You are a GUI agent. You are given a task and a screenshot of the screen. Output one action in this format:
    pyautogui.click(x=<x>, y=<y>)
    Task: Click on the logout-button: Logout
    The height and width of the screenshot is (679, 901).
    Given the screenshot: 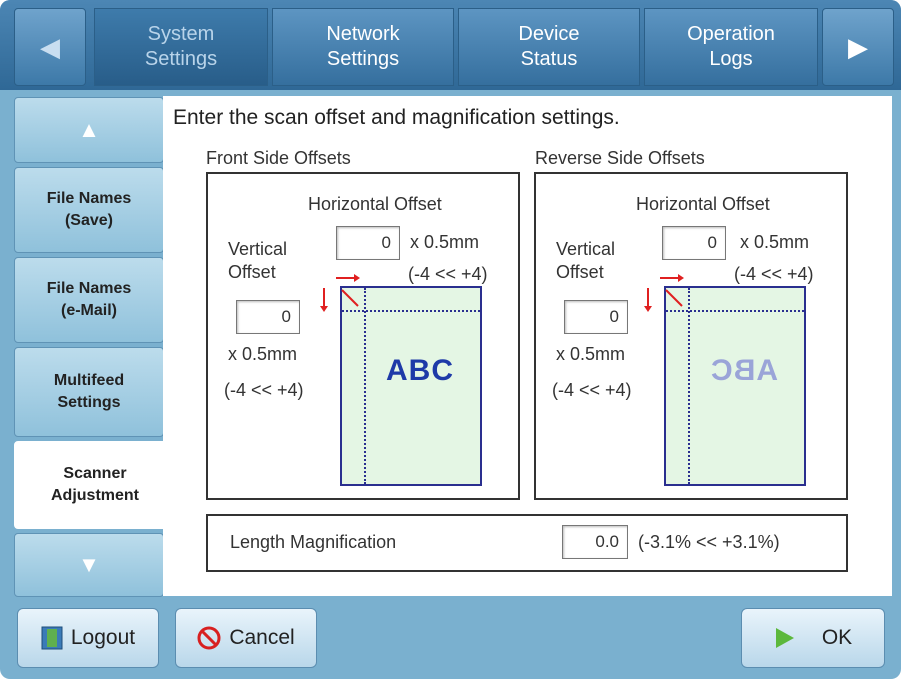 What is the action you would take?
    pyautogui.click(x=88, y=638)
    